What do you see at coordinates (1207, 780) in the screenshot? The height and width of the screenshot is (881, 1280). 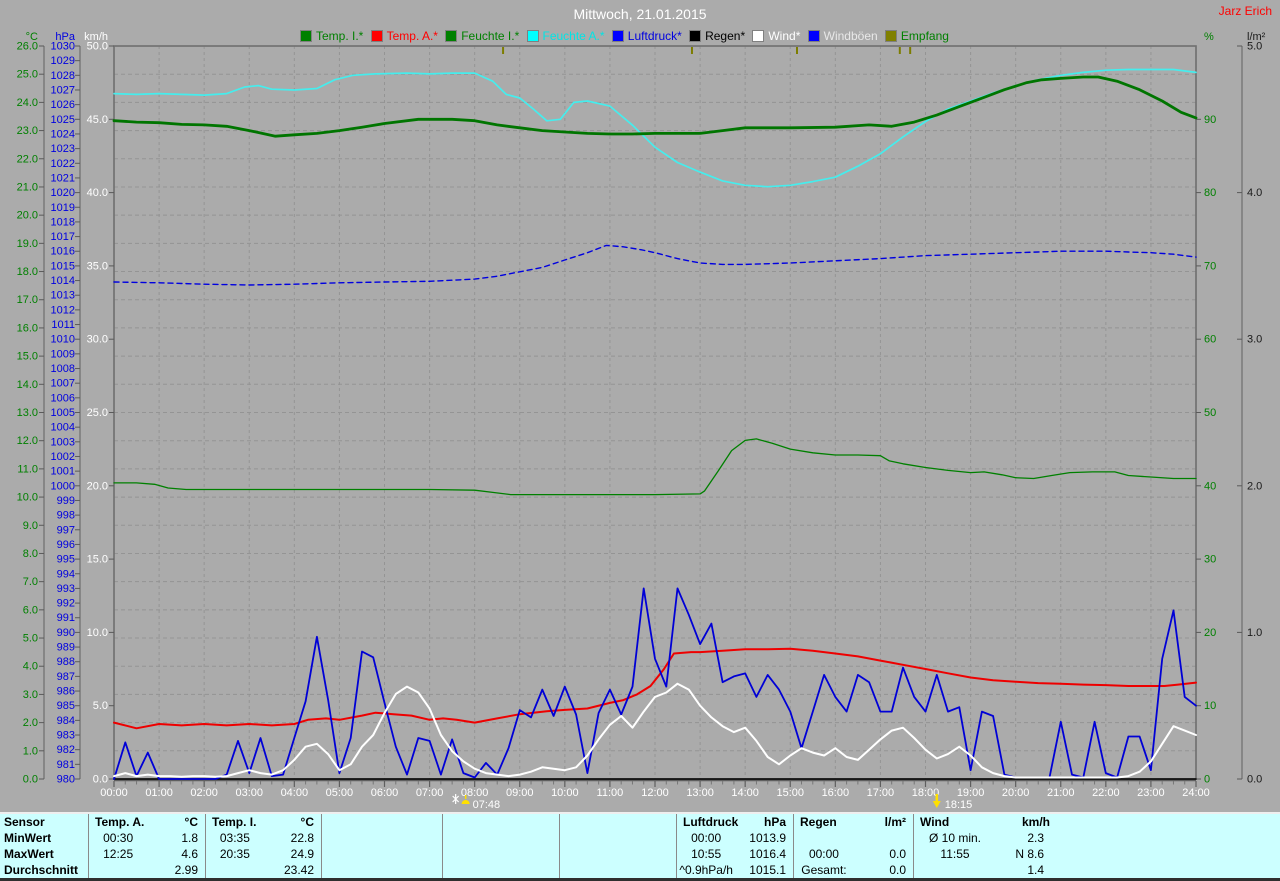 I see `tick-label: 0` at bounding box center [1207, 780].